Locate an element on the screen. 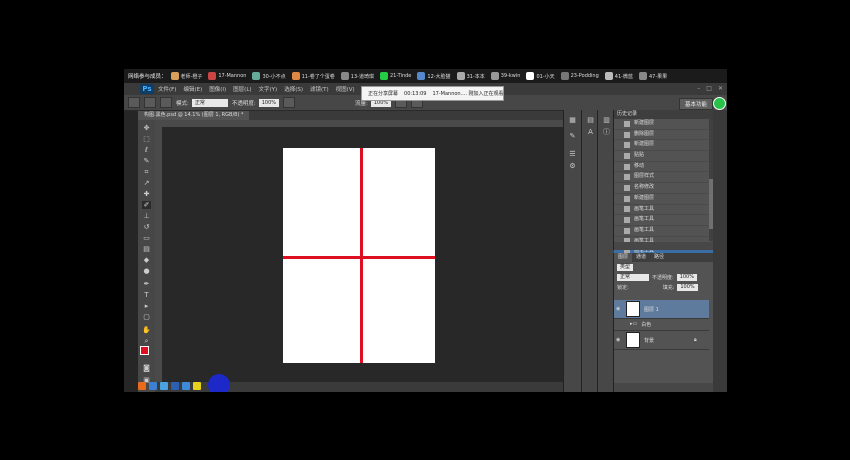 The height and width of the screenshot is (460, 850). participant-item: 17-Mannon is located at coordinates (227, 76).